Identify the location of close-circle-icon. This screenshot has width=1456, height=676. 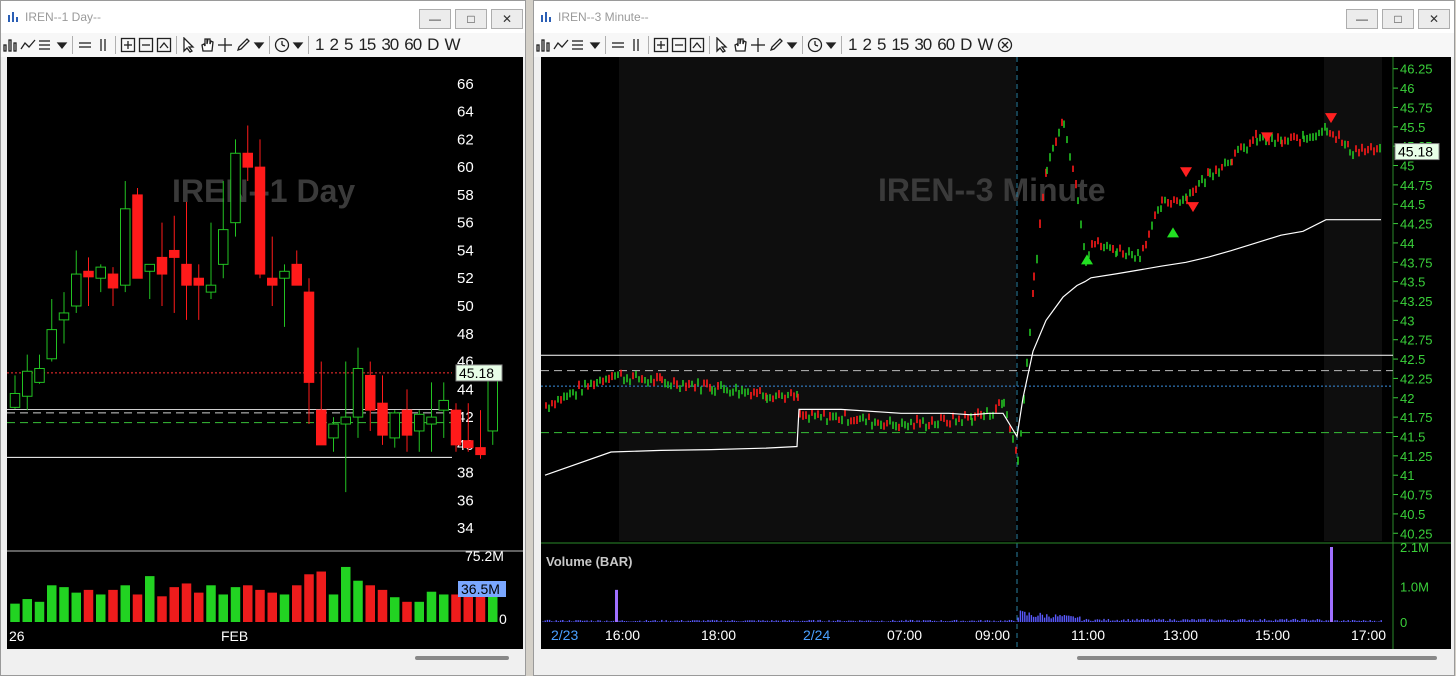
(1005, 45).